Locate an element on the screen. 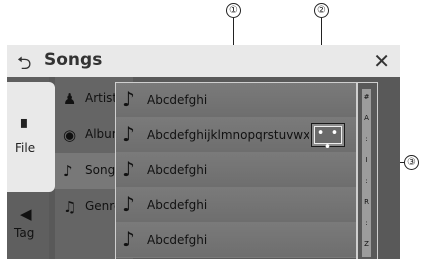  index-letter: R is located at coordinates (366, 202).